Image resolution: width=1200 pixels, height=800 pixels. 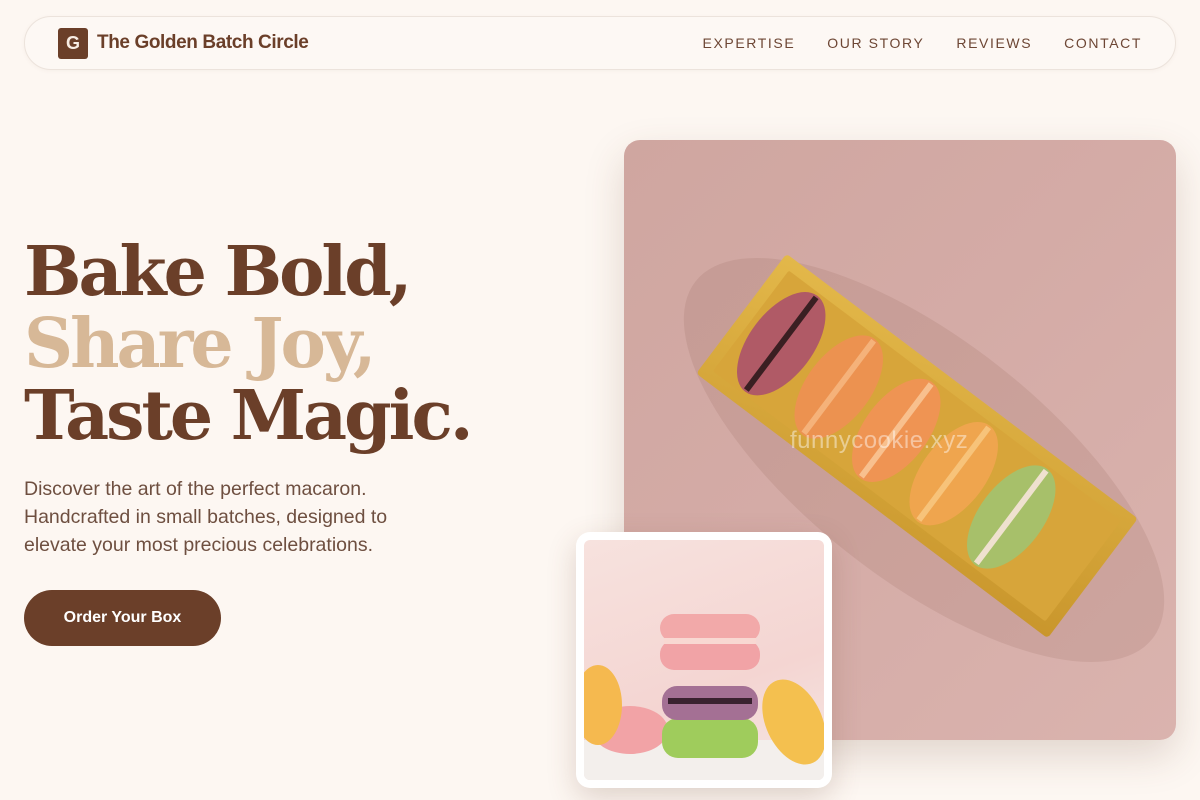 What do you see at coordinates (994, 43) in the screenshot?
I see `nav-link-reviews: REVIEWS` at bounding box center [994, 43].